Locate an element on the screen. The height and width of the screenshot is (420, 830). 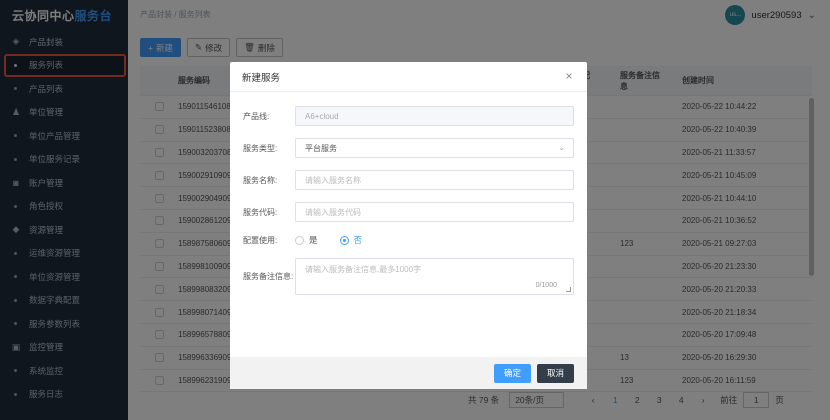
service-type-row: 服务类型: 平台服务 ⌄ is located at coordinates (408, 148).